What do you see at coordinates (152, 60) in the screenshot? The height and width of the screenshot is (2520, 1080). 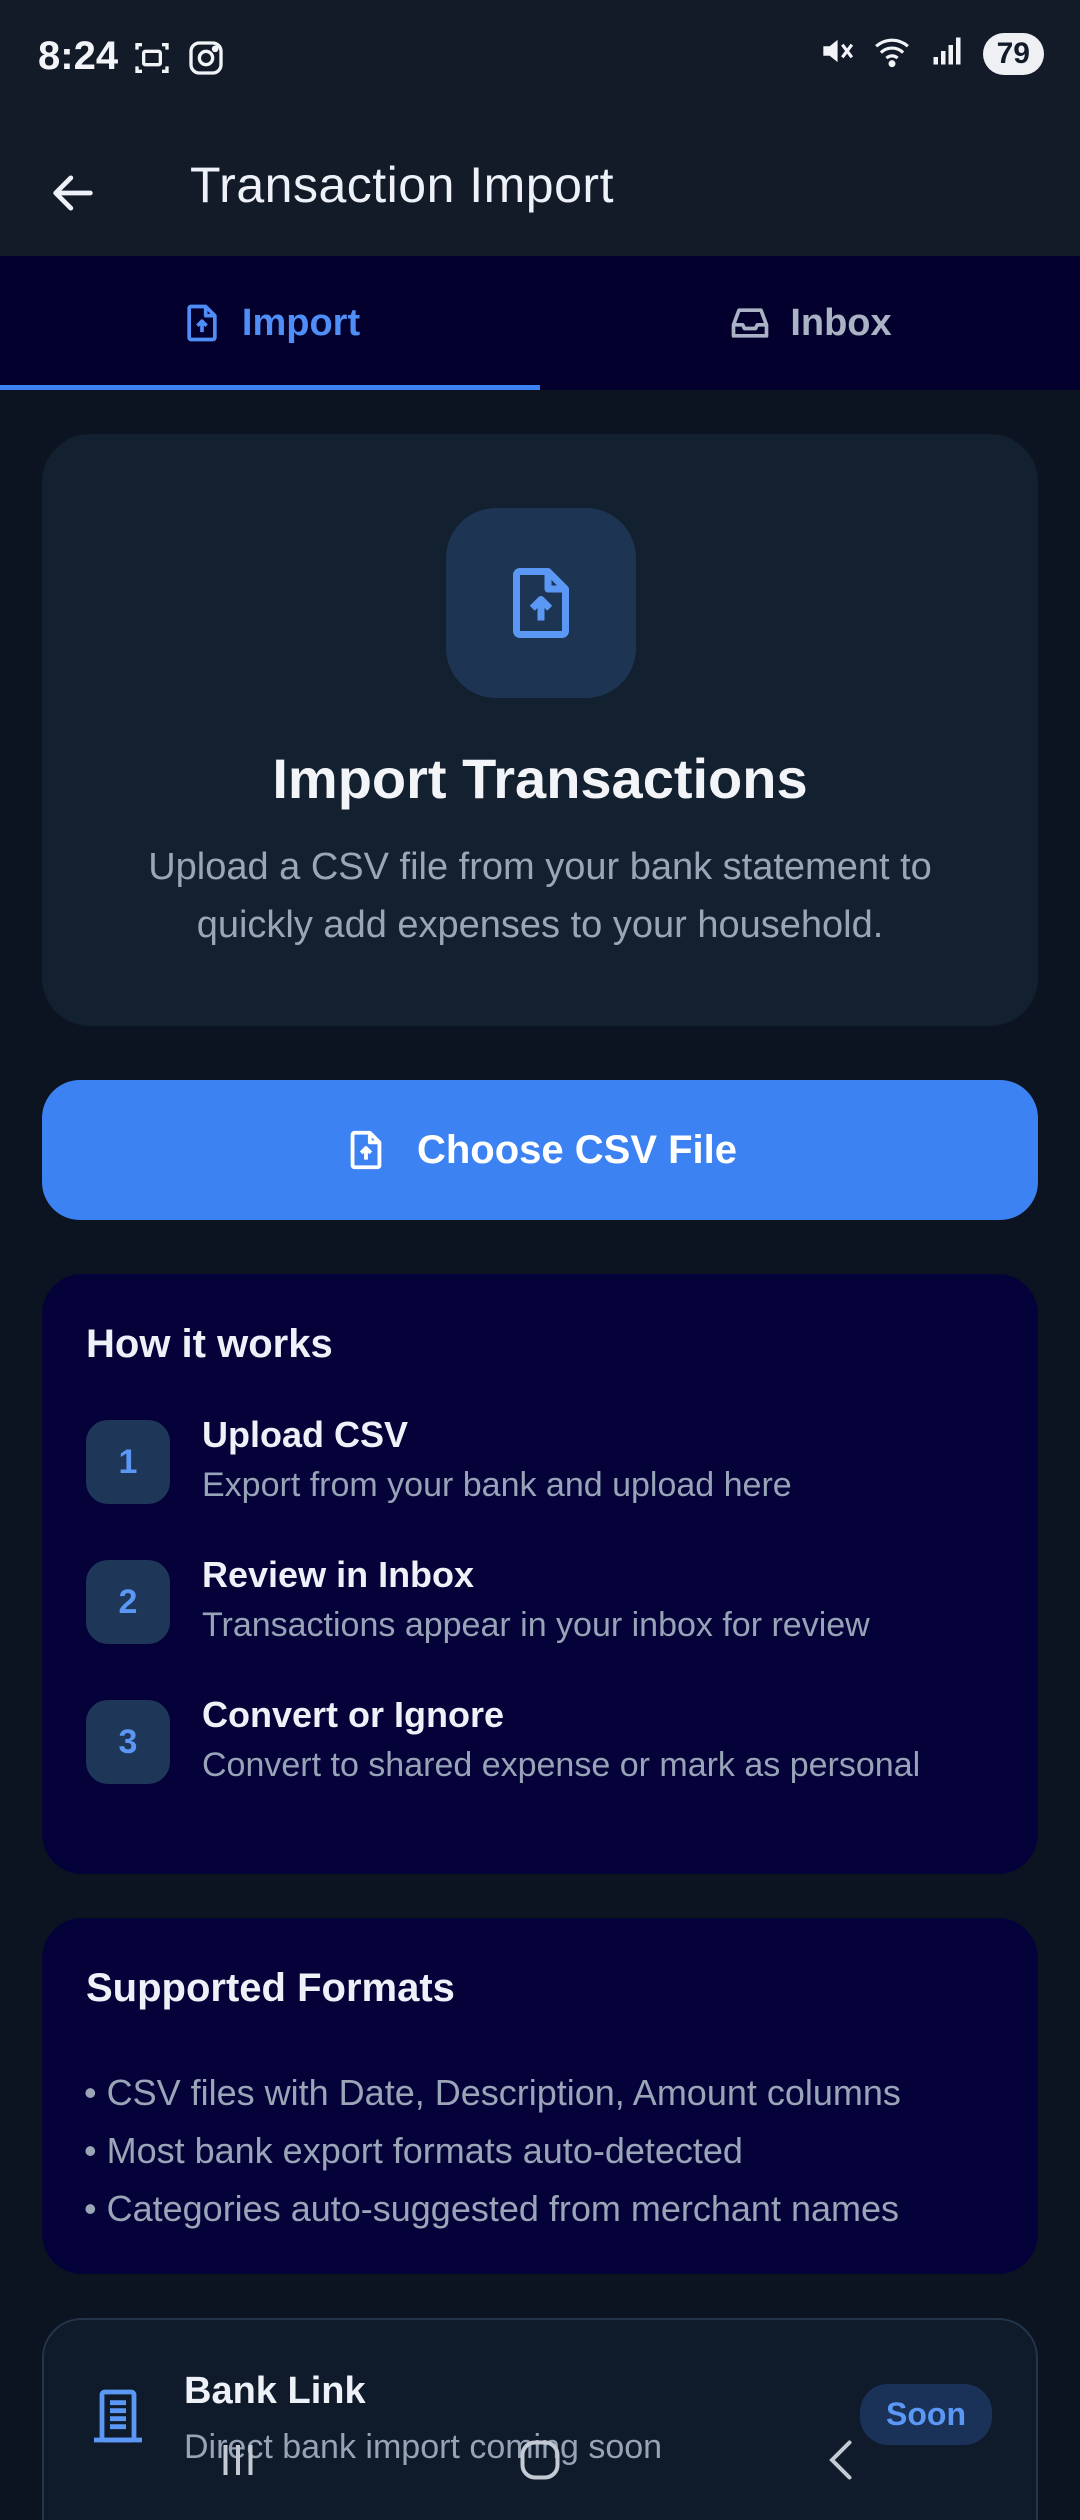 I see `screenshot-icon` at bounding box center [152, 60].